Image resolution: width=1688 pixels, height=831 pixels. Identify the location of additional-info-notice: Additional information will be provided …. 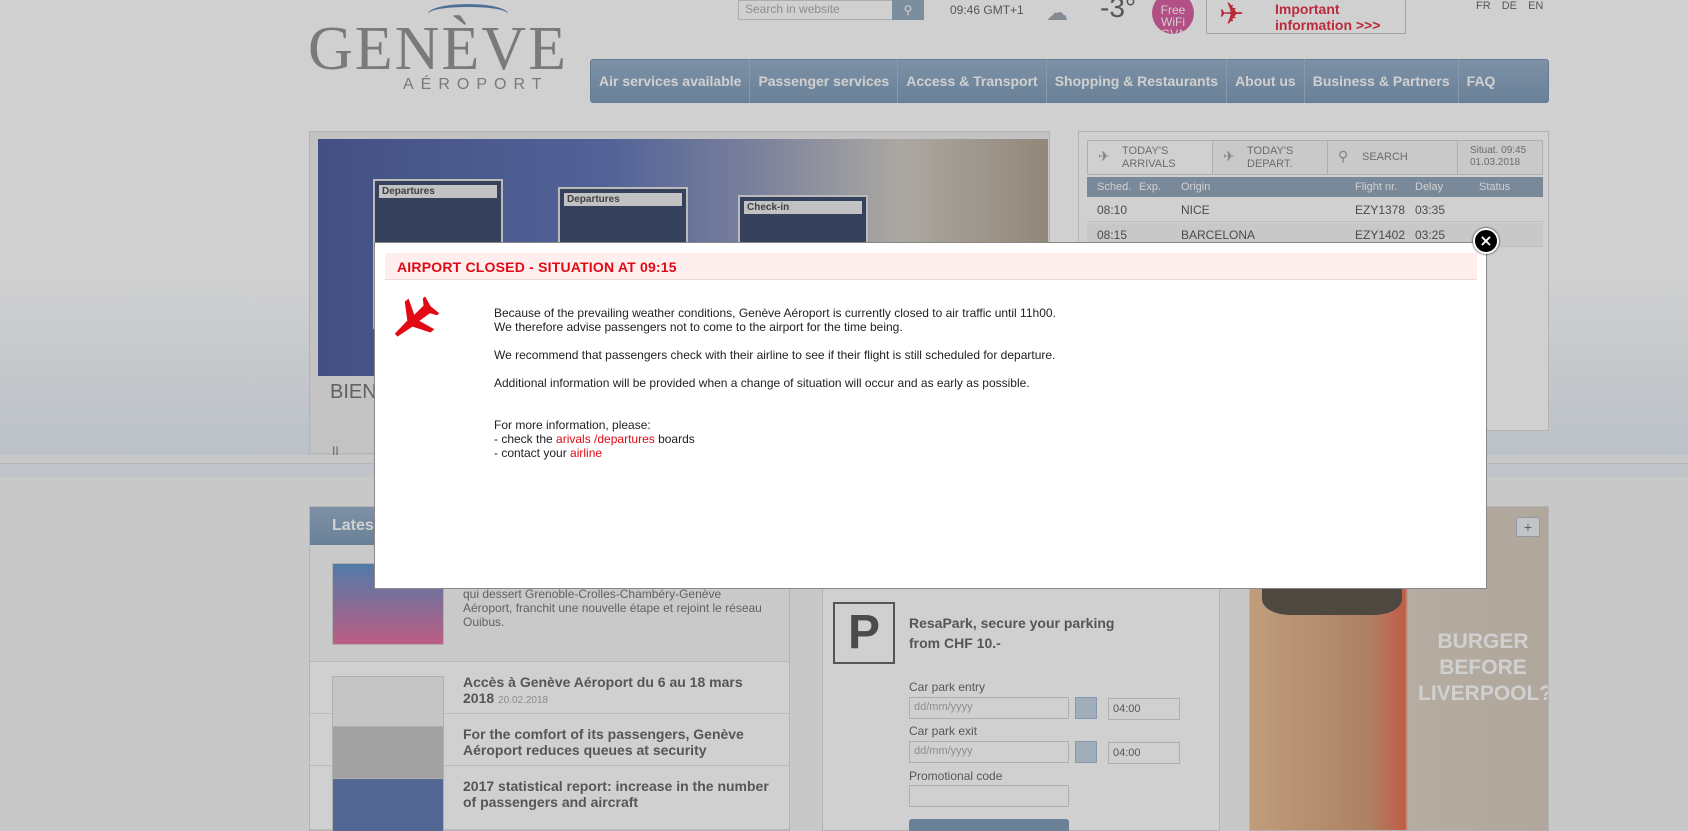
(762, 383).